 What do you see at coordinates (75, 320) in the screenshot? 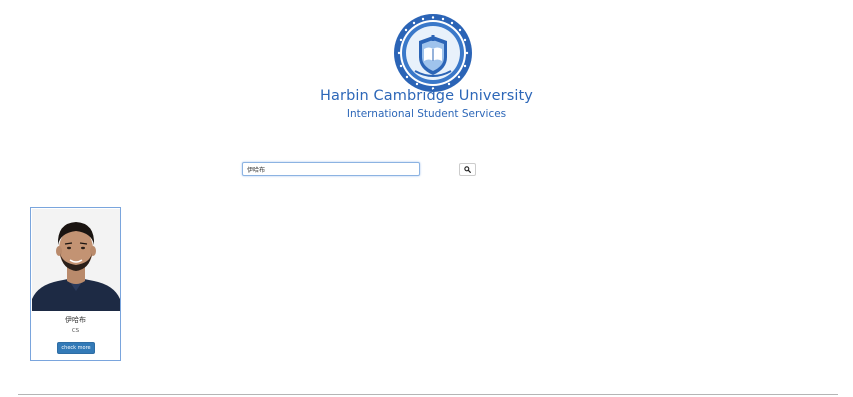
I see `student-name: 伊哈布` at bounding box center [75, 320].